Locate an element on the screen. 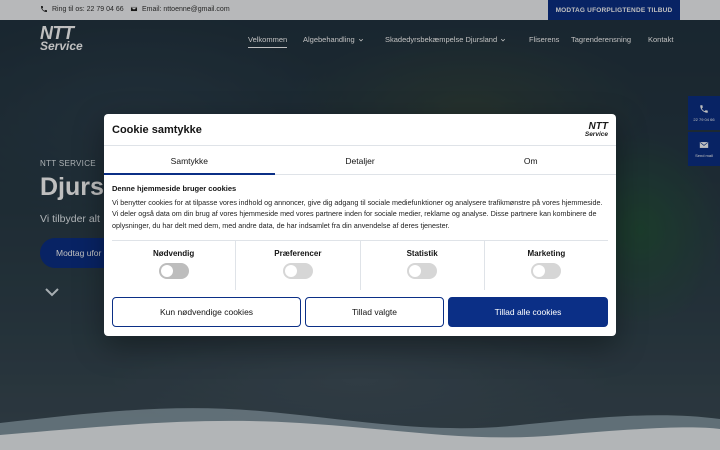 The height and width of the screenshot is (450, 720). tab-samtykke: Samtykke is located at coordinates (189, 161).